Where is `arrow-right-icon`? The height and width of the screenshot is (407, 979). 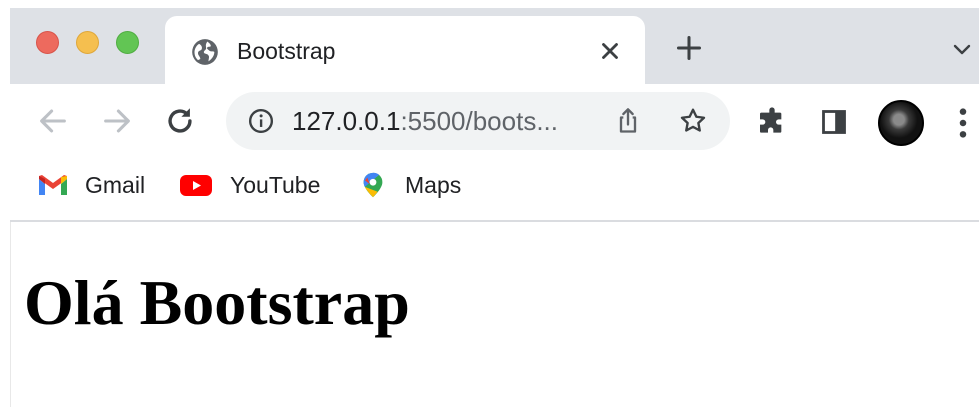
arrow-right-icon is located at coordinates (117, 121).